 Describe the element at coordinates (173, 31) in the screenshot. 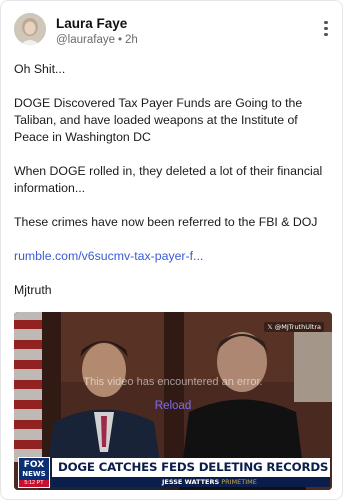

I see `post-header: Laura Faye @laurafaye • 2h` at that location.